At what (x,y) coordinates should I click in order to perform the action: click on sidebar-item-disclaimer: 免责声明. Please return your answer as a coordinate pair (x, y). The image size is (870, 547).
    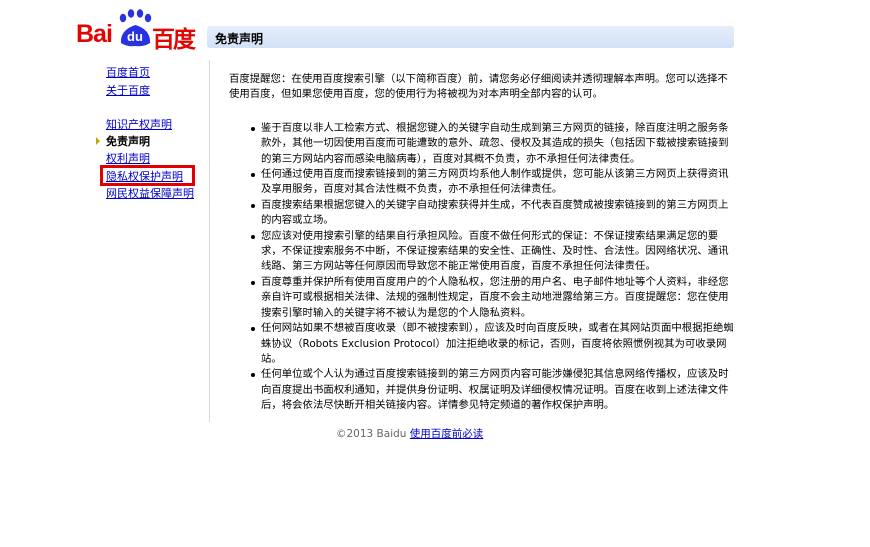
    Looking at the image, I should click on (128, 141).